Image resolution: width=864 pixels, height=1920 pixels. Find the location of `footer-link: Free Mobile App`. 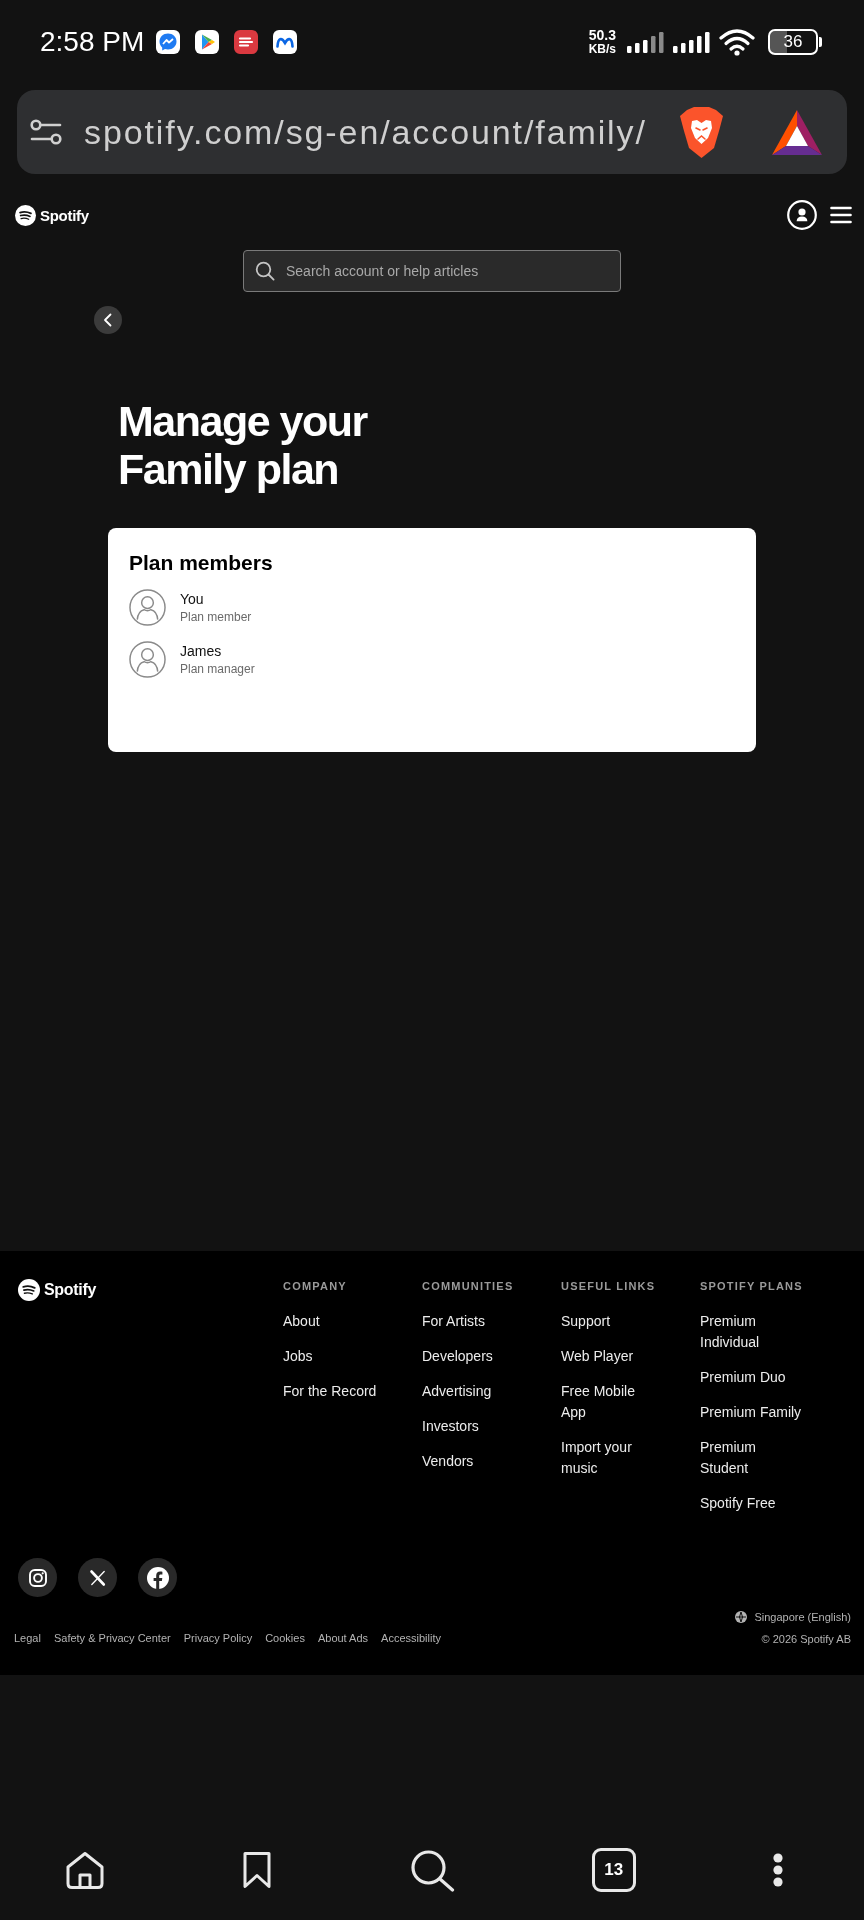

footer-link: Free Mobile App is located at coordinates (607, 1402).